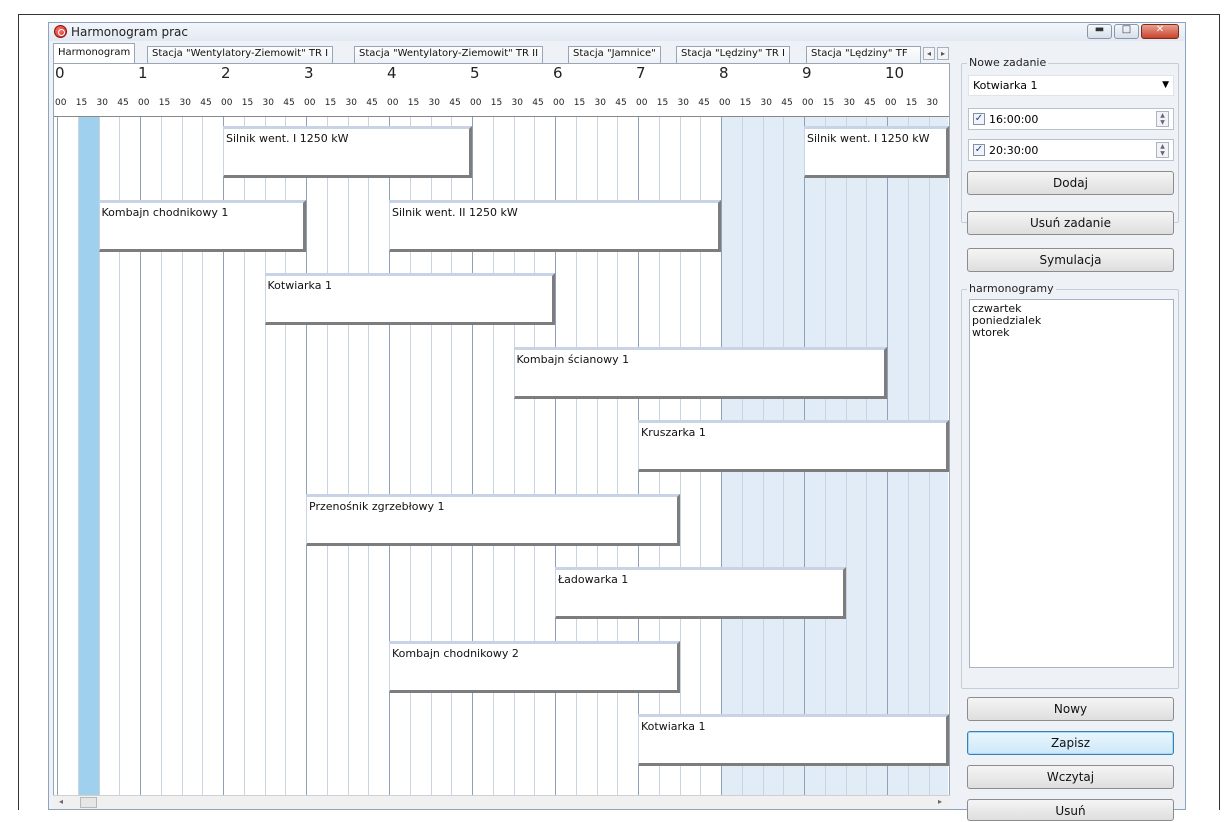 The image size is (1225, 822). Describe the element at coordinates (493, 519) in the screenshot. I see `task-bar: Przenośnik zgrzebłowy 1` at that location.